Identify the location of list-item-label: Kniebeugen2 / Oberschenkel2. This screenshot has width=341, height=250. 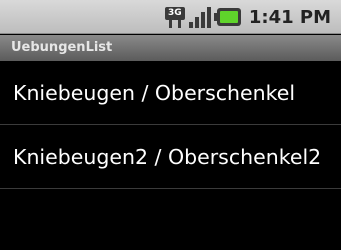
(167, 156).